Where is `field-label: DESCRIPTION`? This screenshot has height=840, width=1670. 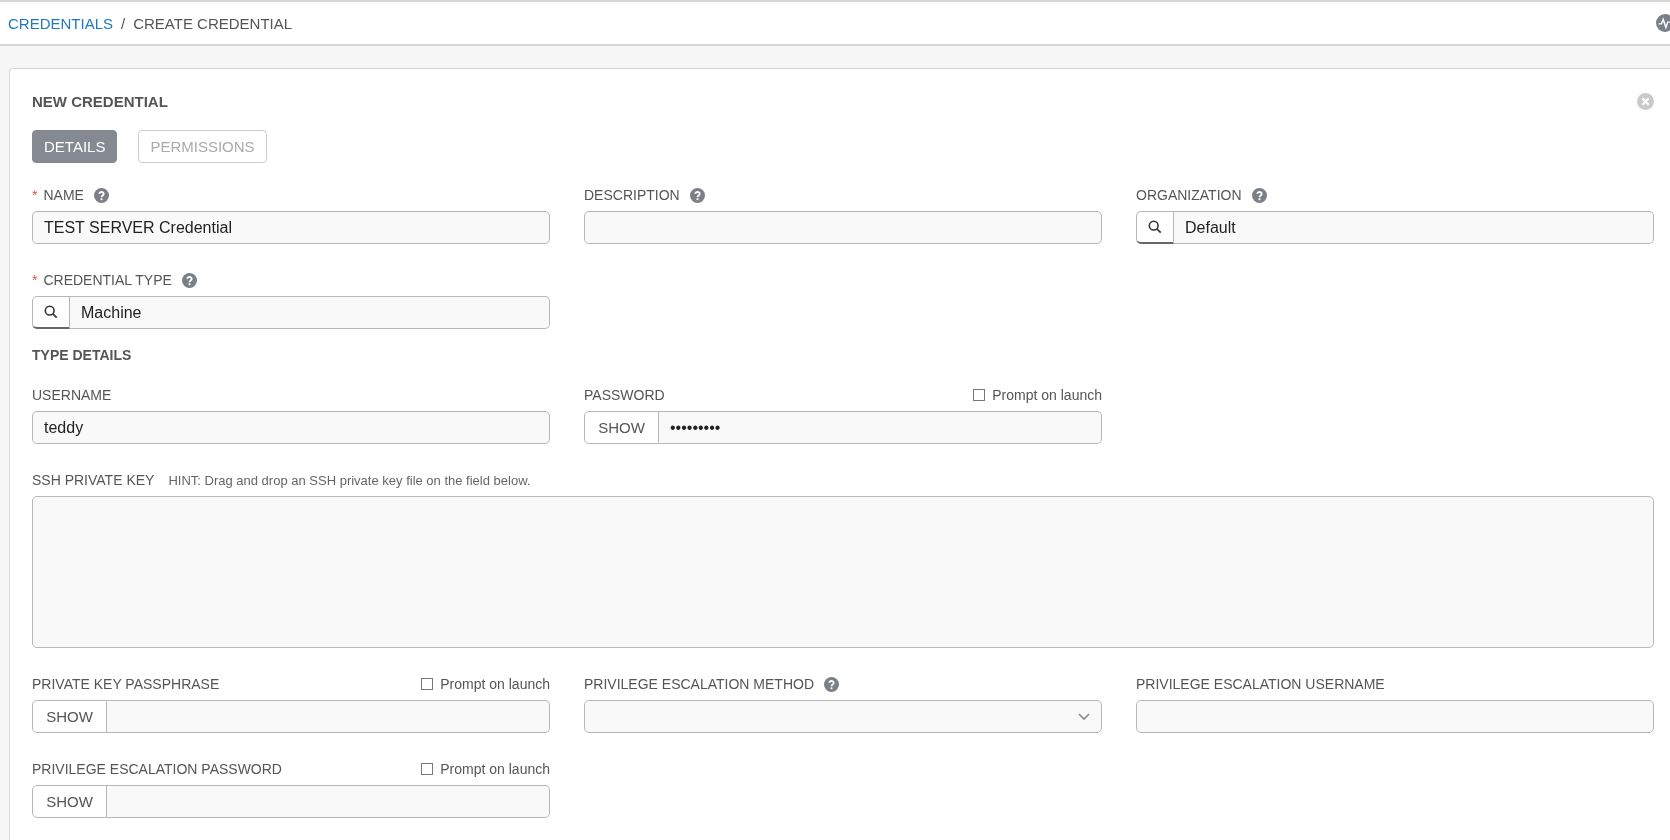
field-label: DESCRIPTION is located at coordinates (632, 195).